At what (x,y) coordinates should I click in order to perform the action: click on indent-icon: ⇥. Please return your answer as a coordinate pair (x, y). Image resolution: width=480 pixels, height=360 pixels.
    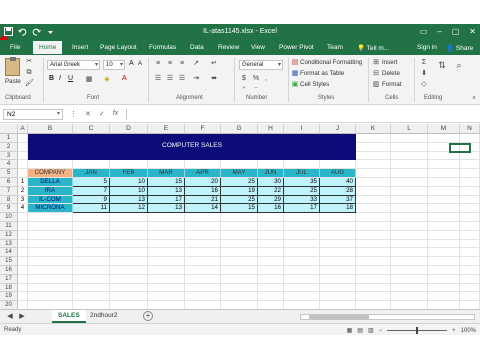
    Looking at the image, I should click on (196, 79).